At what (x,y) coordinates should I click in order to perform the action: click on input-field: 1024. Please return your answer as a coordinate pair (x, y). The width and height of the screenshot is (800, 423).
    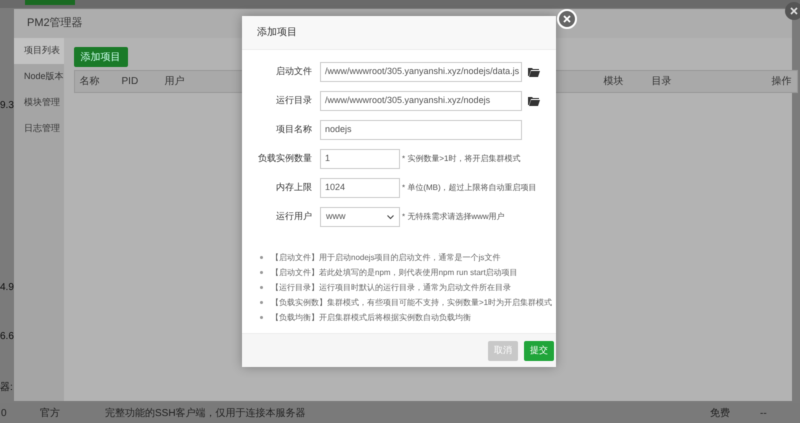
    Looking at the image, I should click on (360, 188).